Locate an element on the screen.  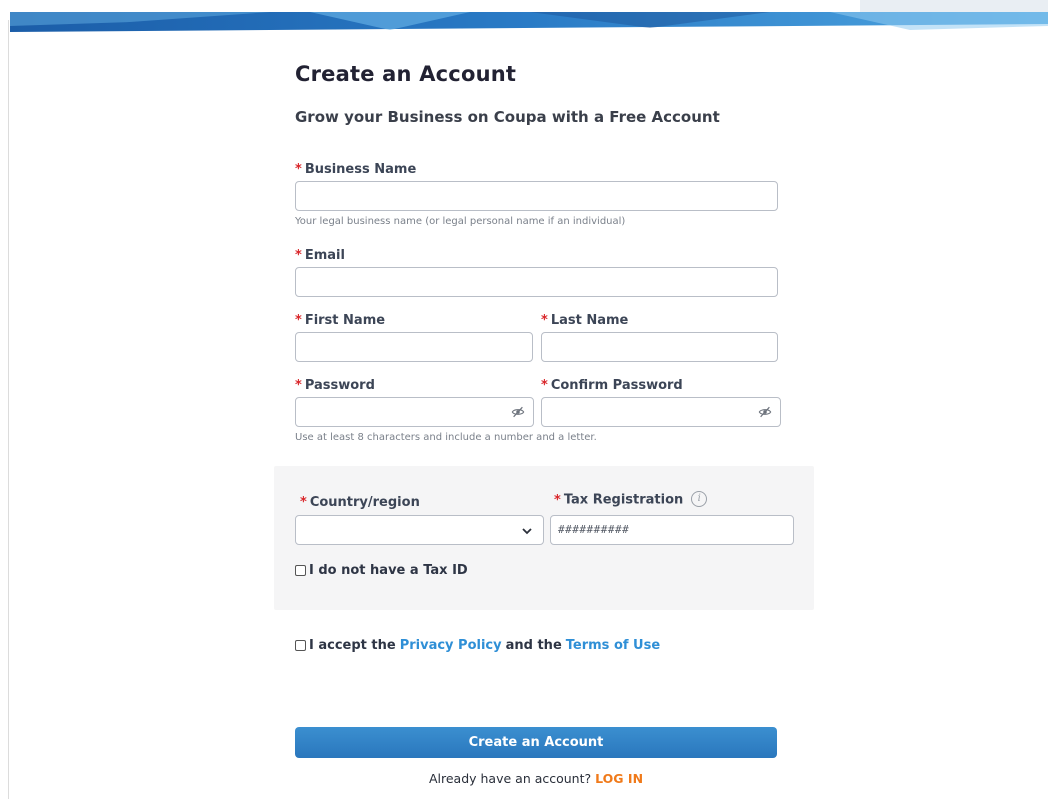
business-name-input is located at coordinates (536, 196).